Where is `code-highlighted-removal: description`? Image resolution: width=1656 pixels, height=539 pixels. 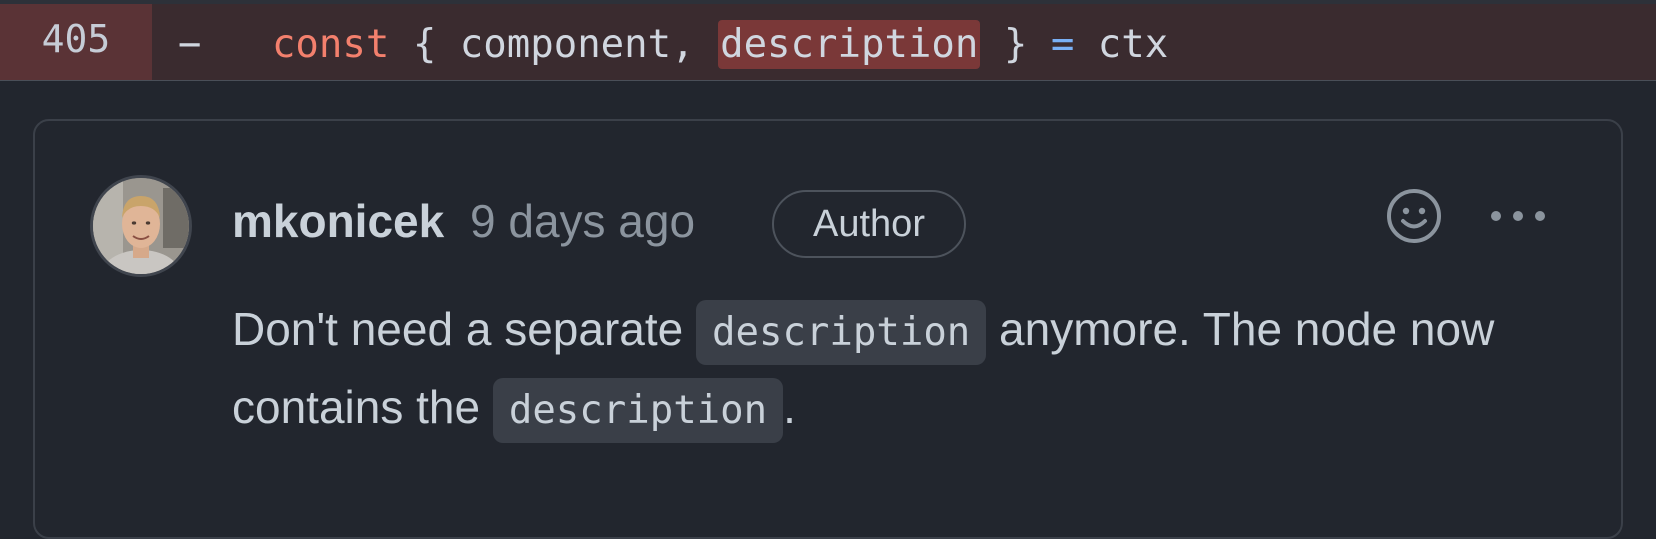 code-highlighted-removal: description is located at coordinates (849, 44).